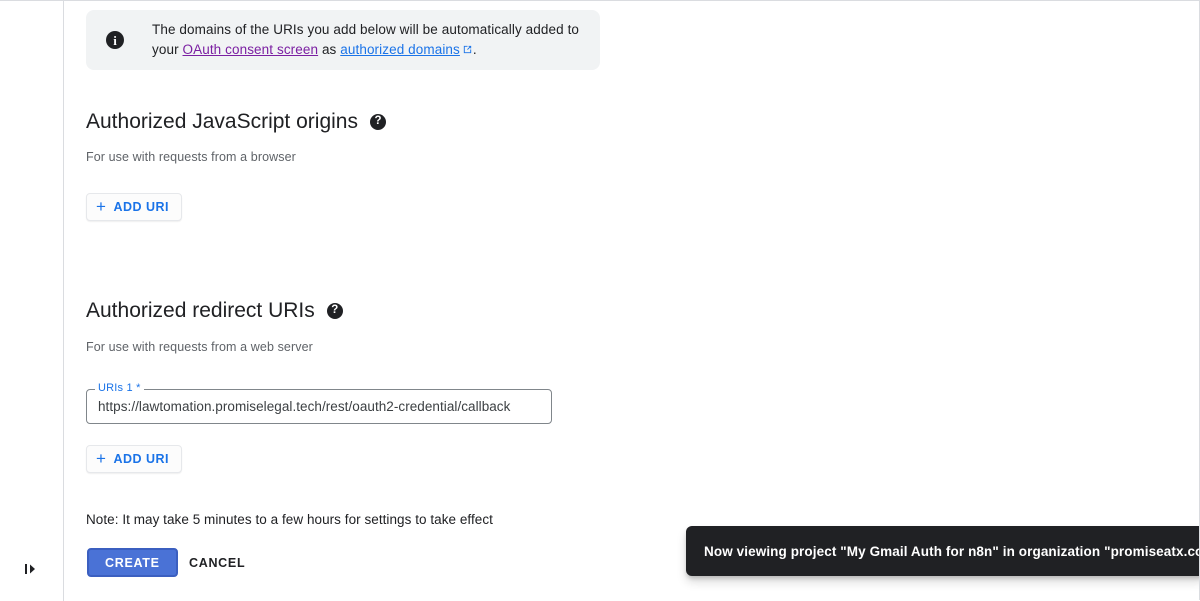  What do you see at coordinates (115, 40) in the screenshot?
I see `info-icon: i` at bounding box center [115, 40].